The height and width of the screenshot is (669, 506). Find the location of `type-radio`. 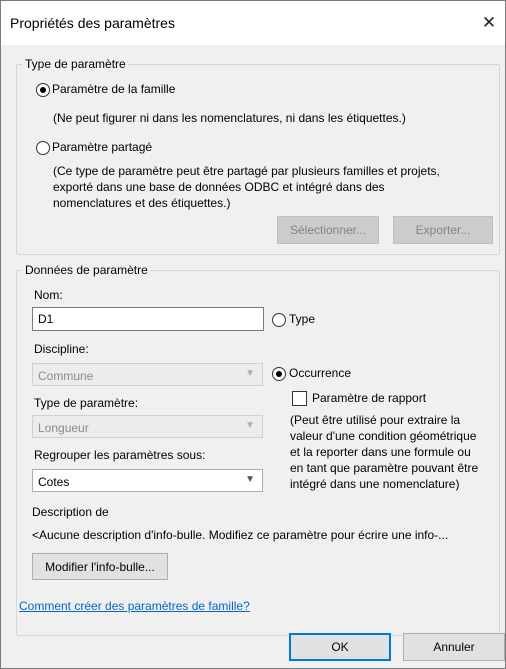

type-radio is located at coordinates (279, 320).